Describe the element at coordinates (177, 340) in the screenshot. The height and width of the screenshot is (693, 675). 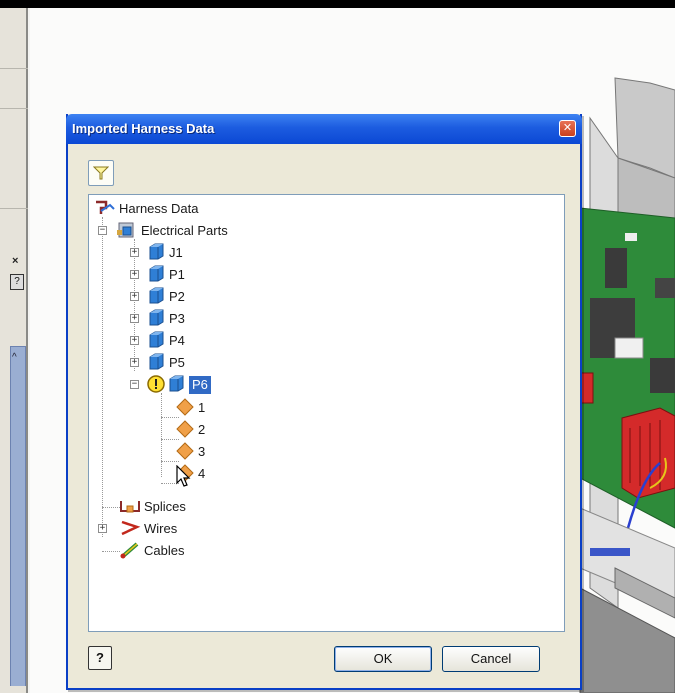
I see `tree-label-part: P4` at that location.